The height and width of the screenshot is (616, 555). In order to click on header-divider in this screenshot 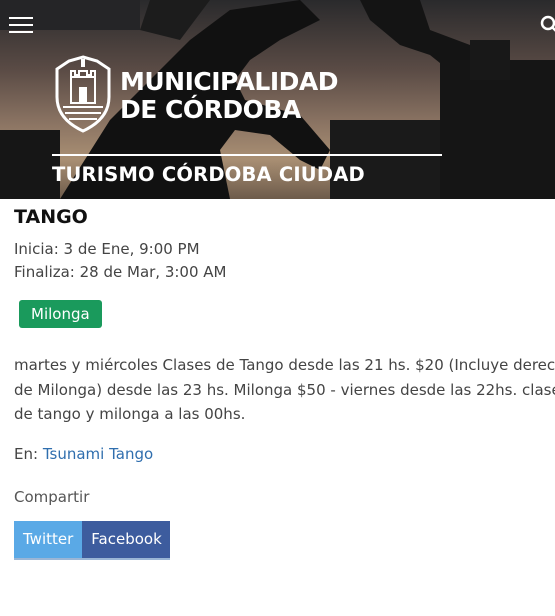, I will do `click(247, 155)`.